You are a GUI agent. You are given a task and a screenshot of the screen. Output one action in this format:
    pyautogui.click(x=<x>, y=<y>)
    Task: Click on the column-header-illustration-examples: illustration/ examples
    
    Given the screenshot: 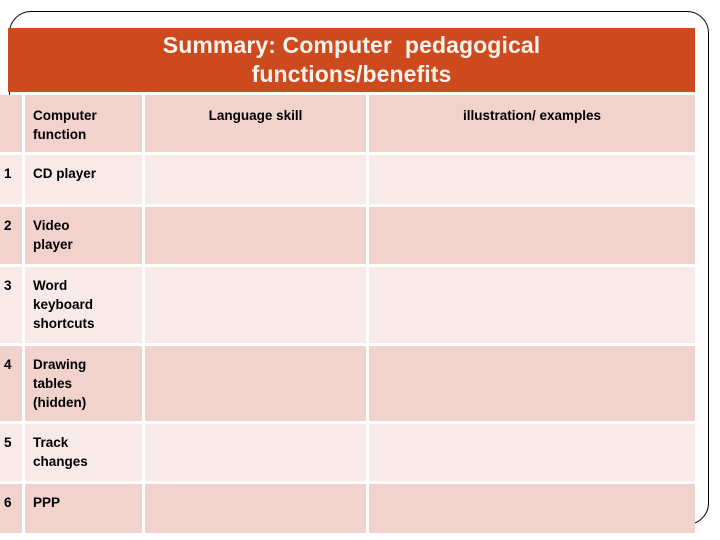 What is the action you would take?
    pyautogui.click(x=532, y=125)
    